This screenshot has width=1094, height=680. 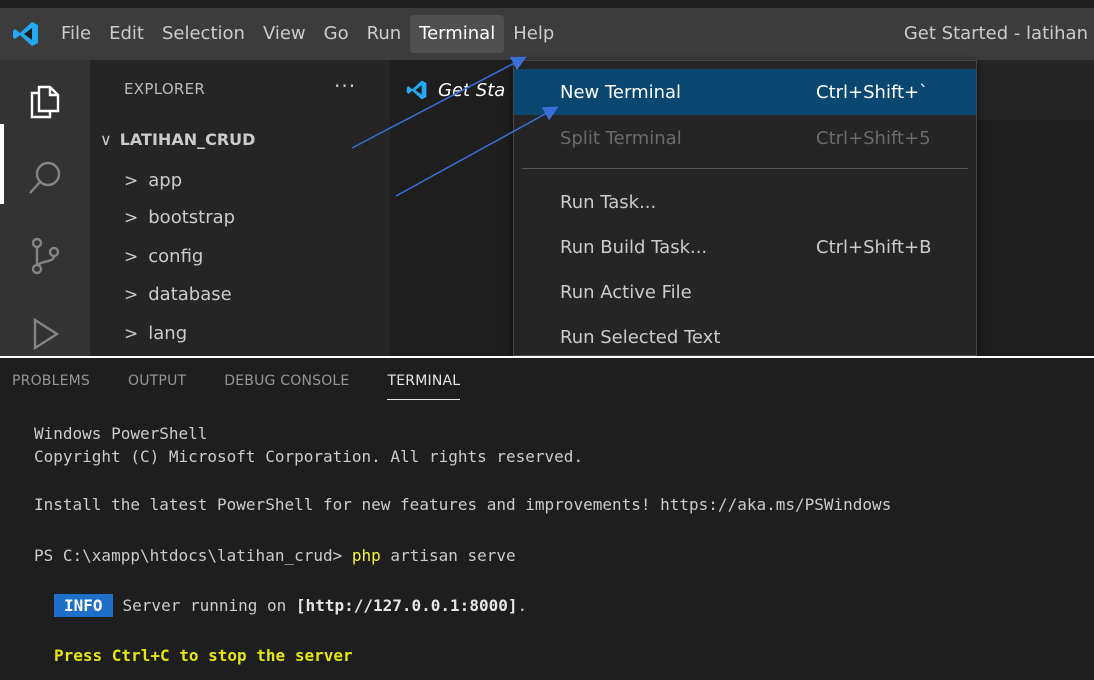 What do you see at coordinates (51, 379) in the screenshot?
I see `tab-problems: PROBLEMS` at bounding box center [51, 379].